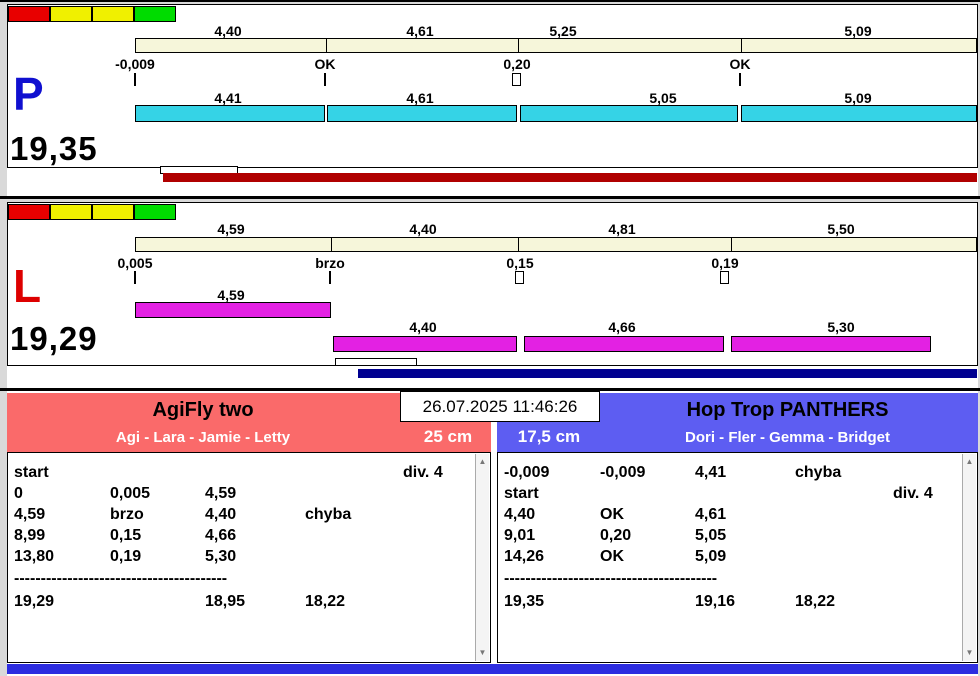 Image resolution: width=980 pixels, height=676 pixels. What do you see at coordinates (221, 535) in the screenshot?
I see `log-cell: 4,66` at bounding box center [221, 535].